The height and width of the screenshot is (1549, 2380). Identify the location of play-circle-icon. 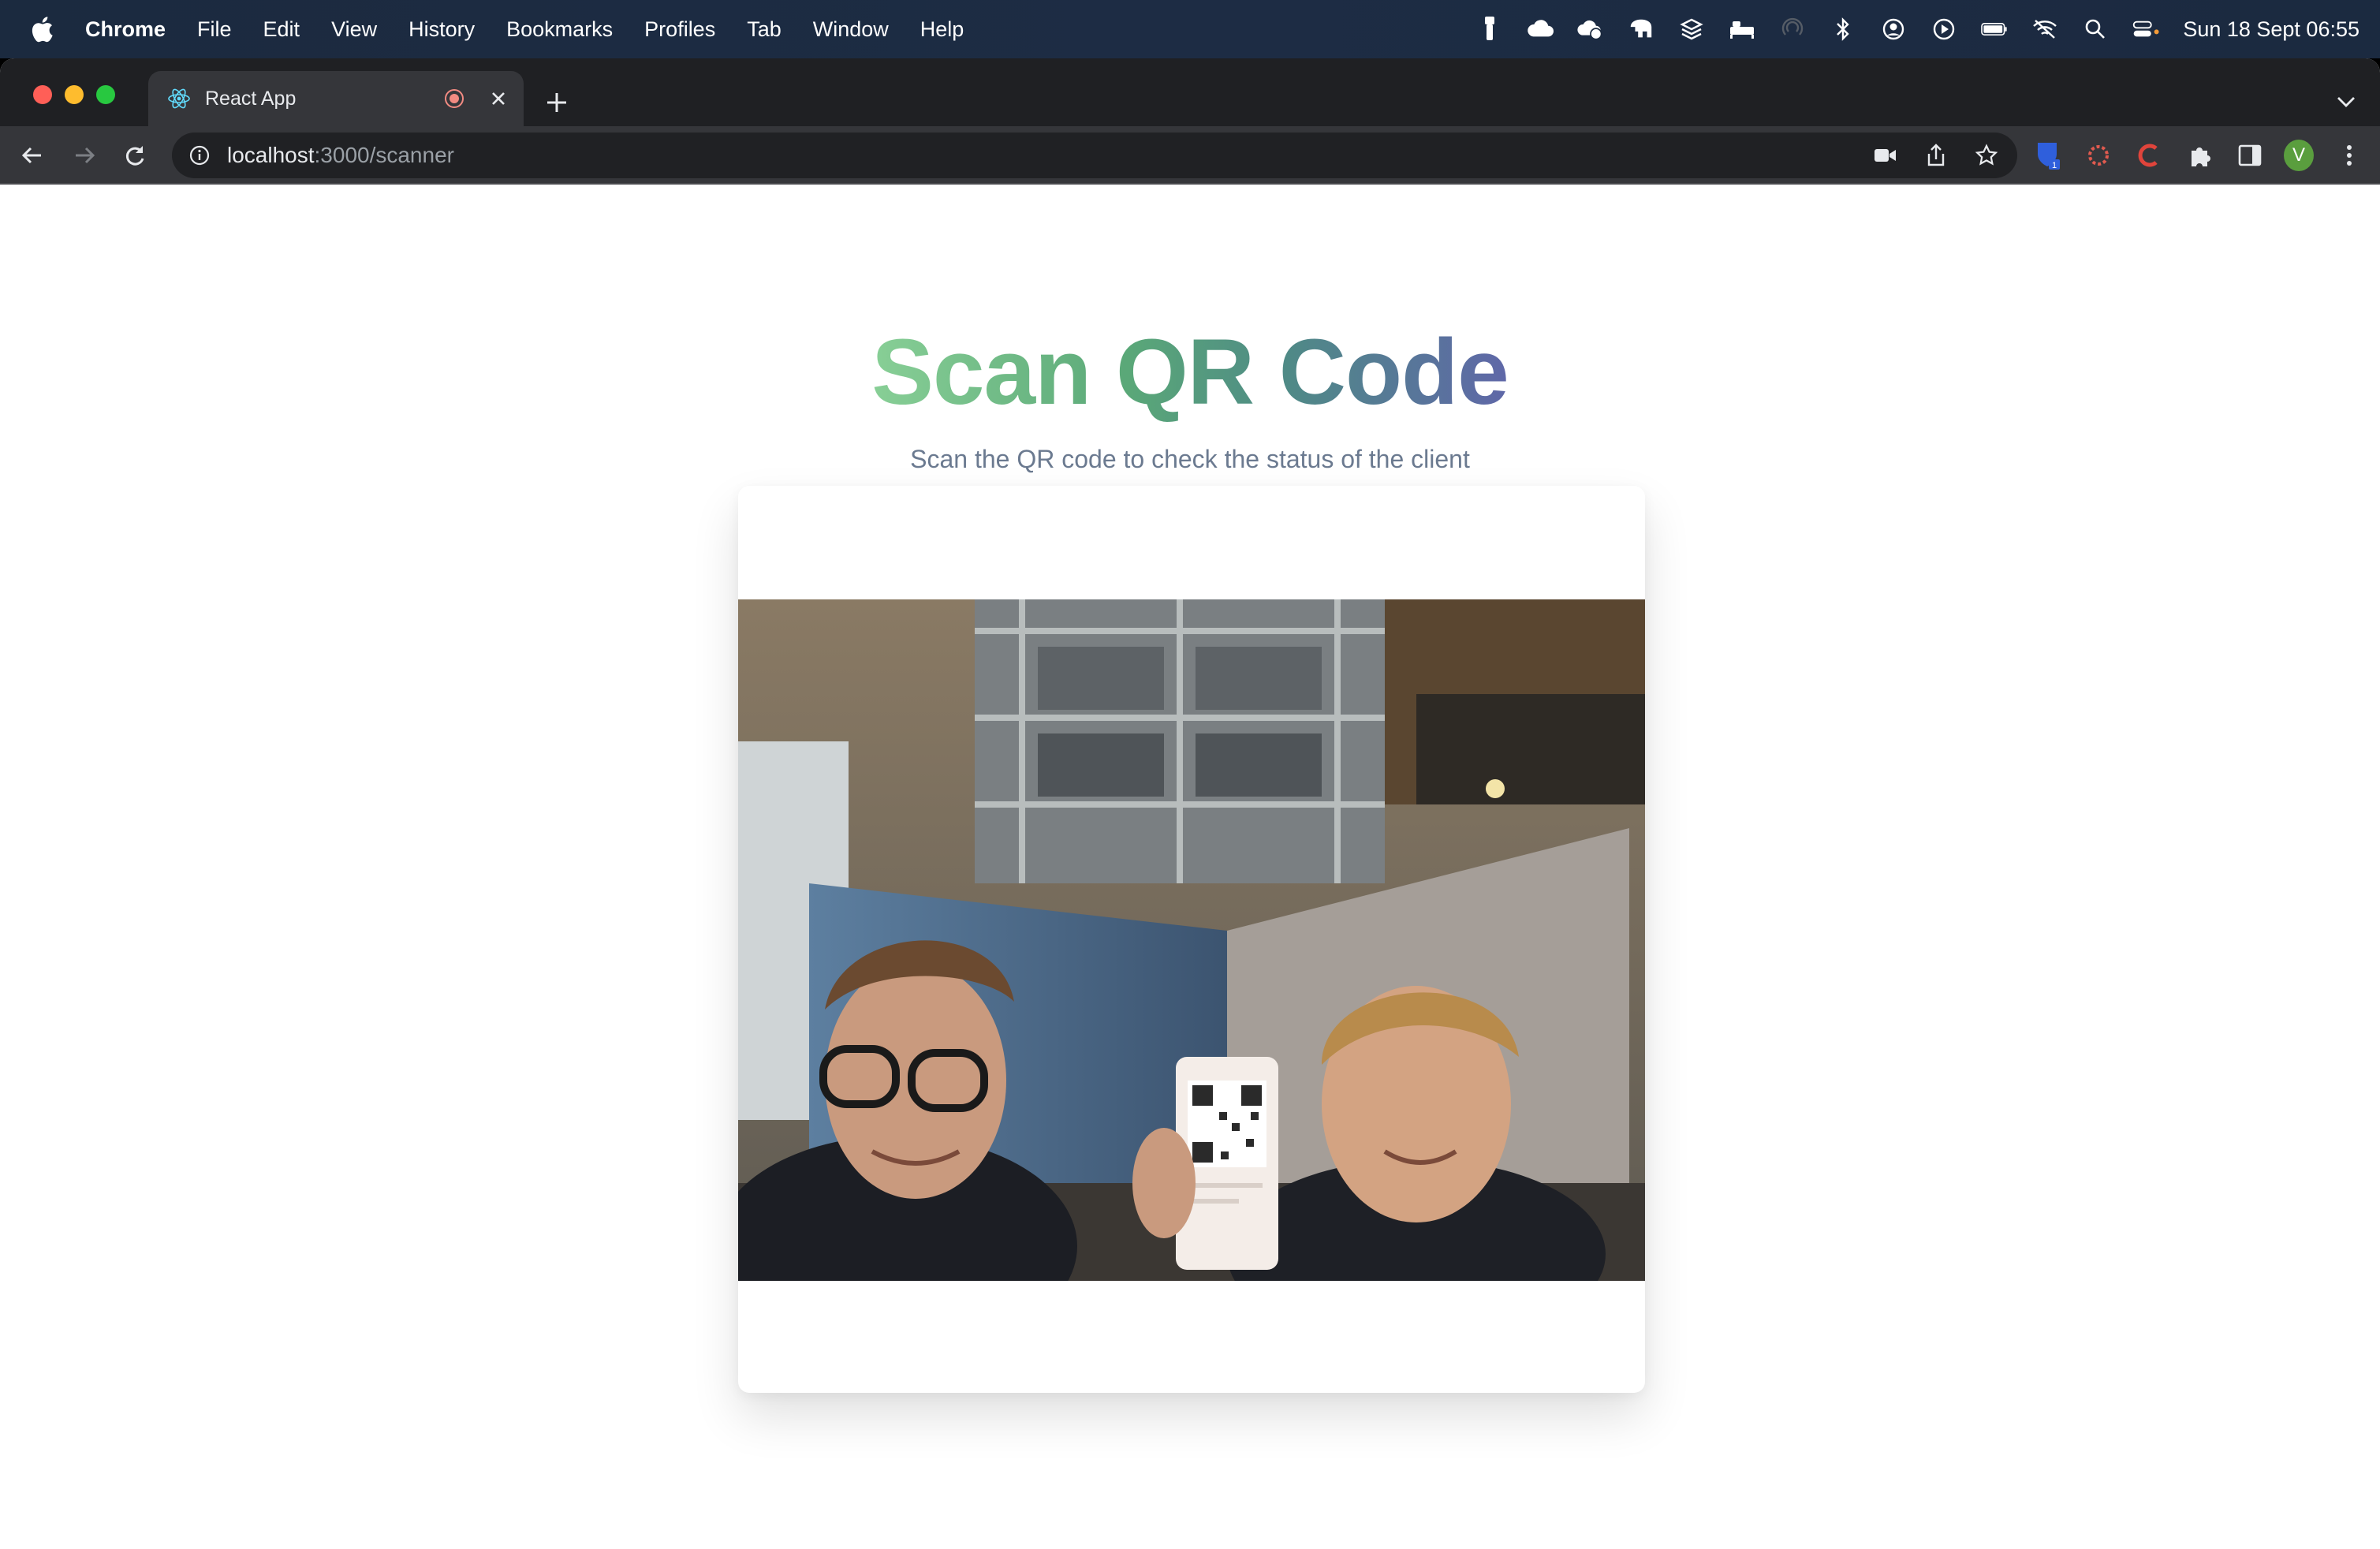
(1943, 30).